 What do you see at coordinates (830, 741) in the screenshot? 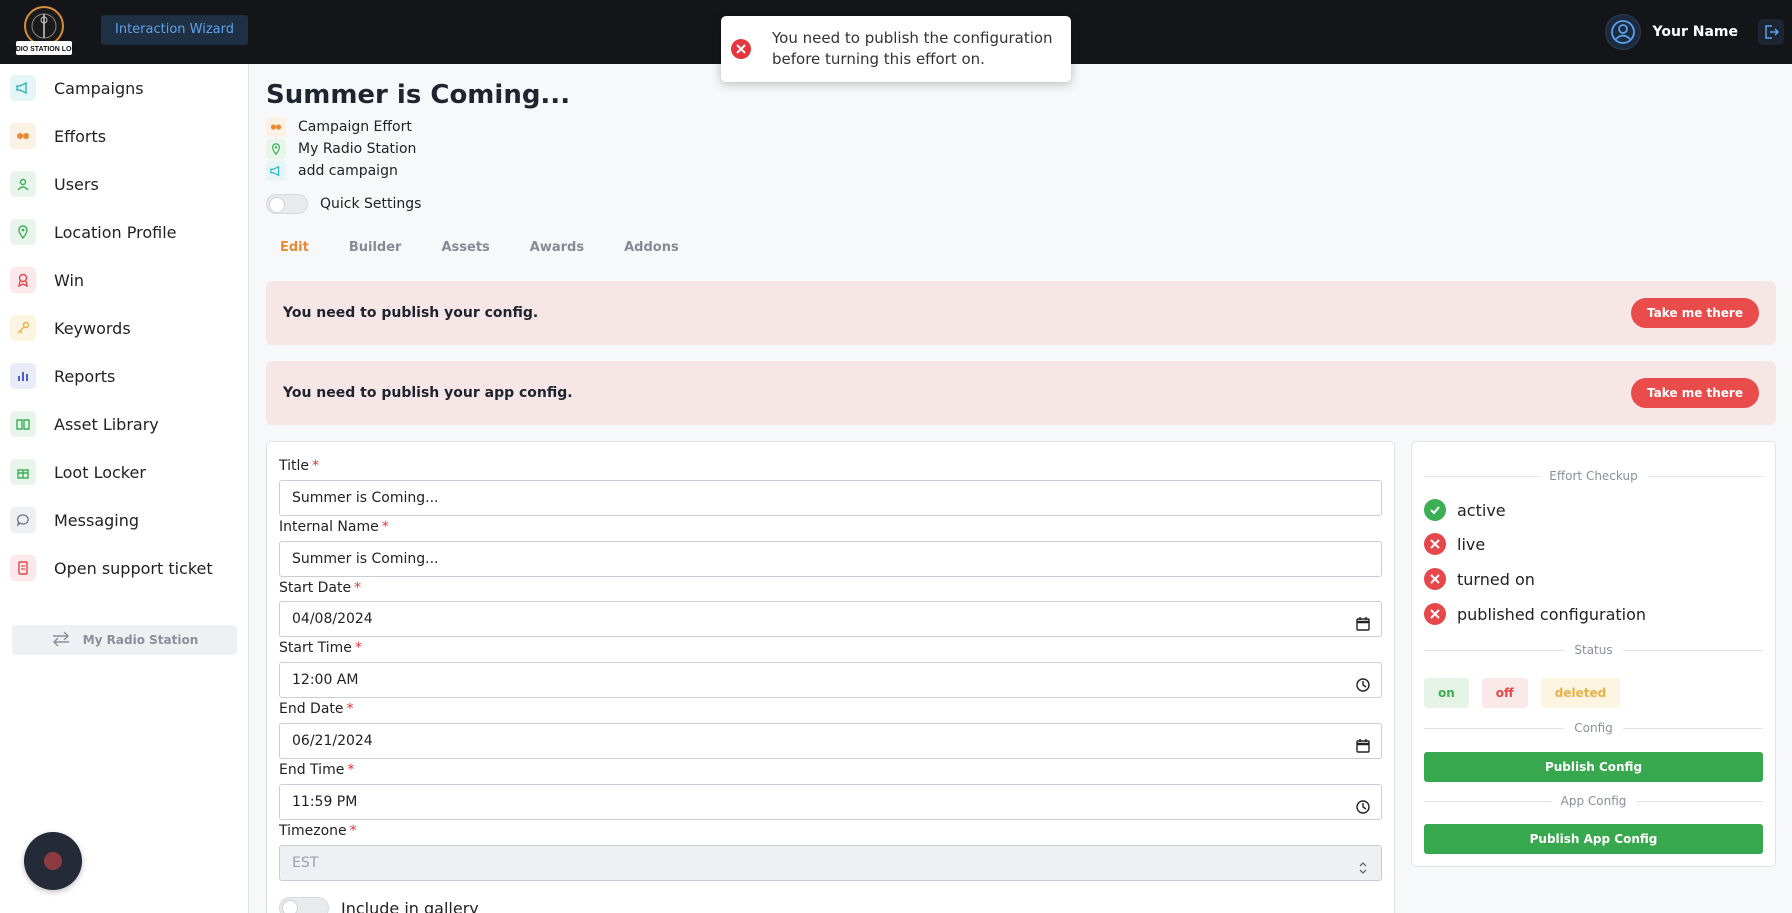
I see `end-date-input: 06/21/2024` at bounding box center [830, 741].